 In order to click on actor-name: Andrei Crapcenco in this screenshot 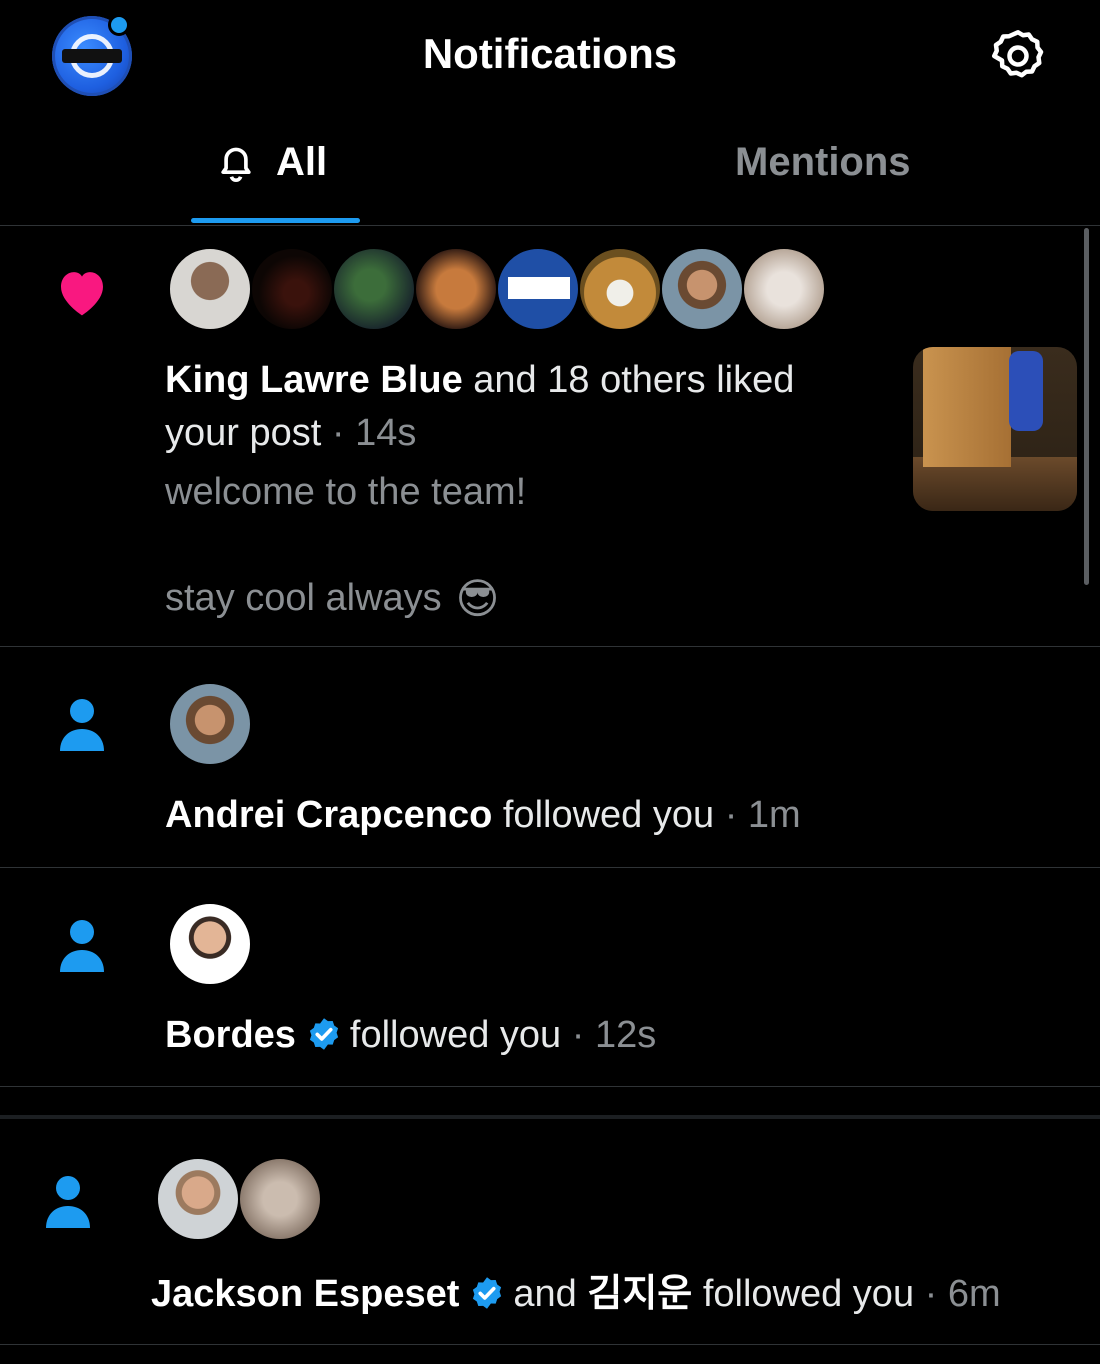, I will do `click(328, 815)`.